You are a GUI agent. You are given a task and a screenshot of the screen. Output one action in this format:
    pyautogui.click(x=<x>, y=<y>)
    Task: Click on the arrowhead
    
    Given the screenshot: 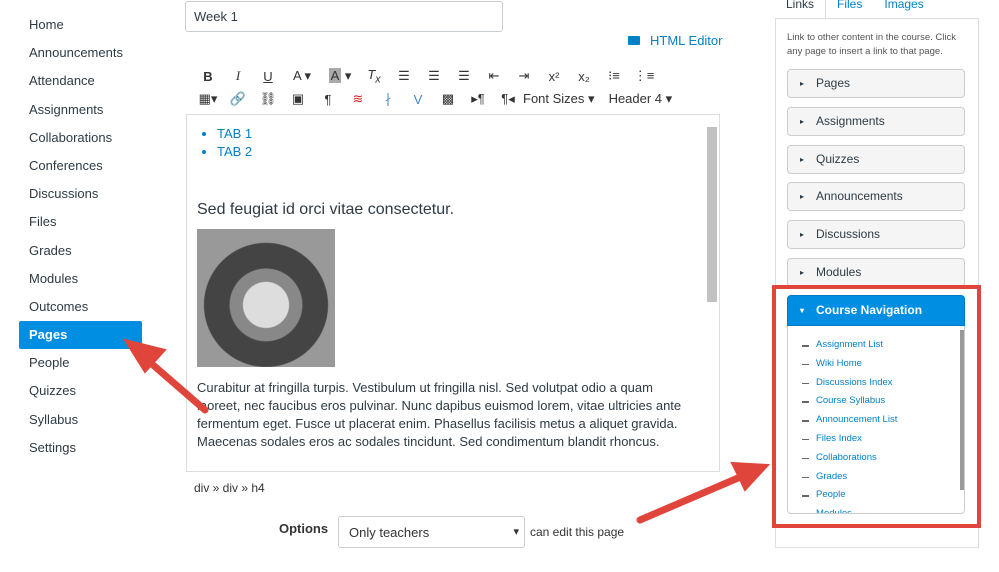 What is the action you would take?
    pyautogui.click(x=750, y=476)
    